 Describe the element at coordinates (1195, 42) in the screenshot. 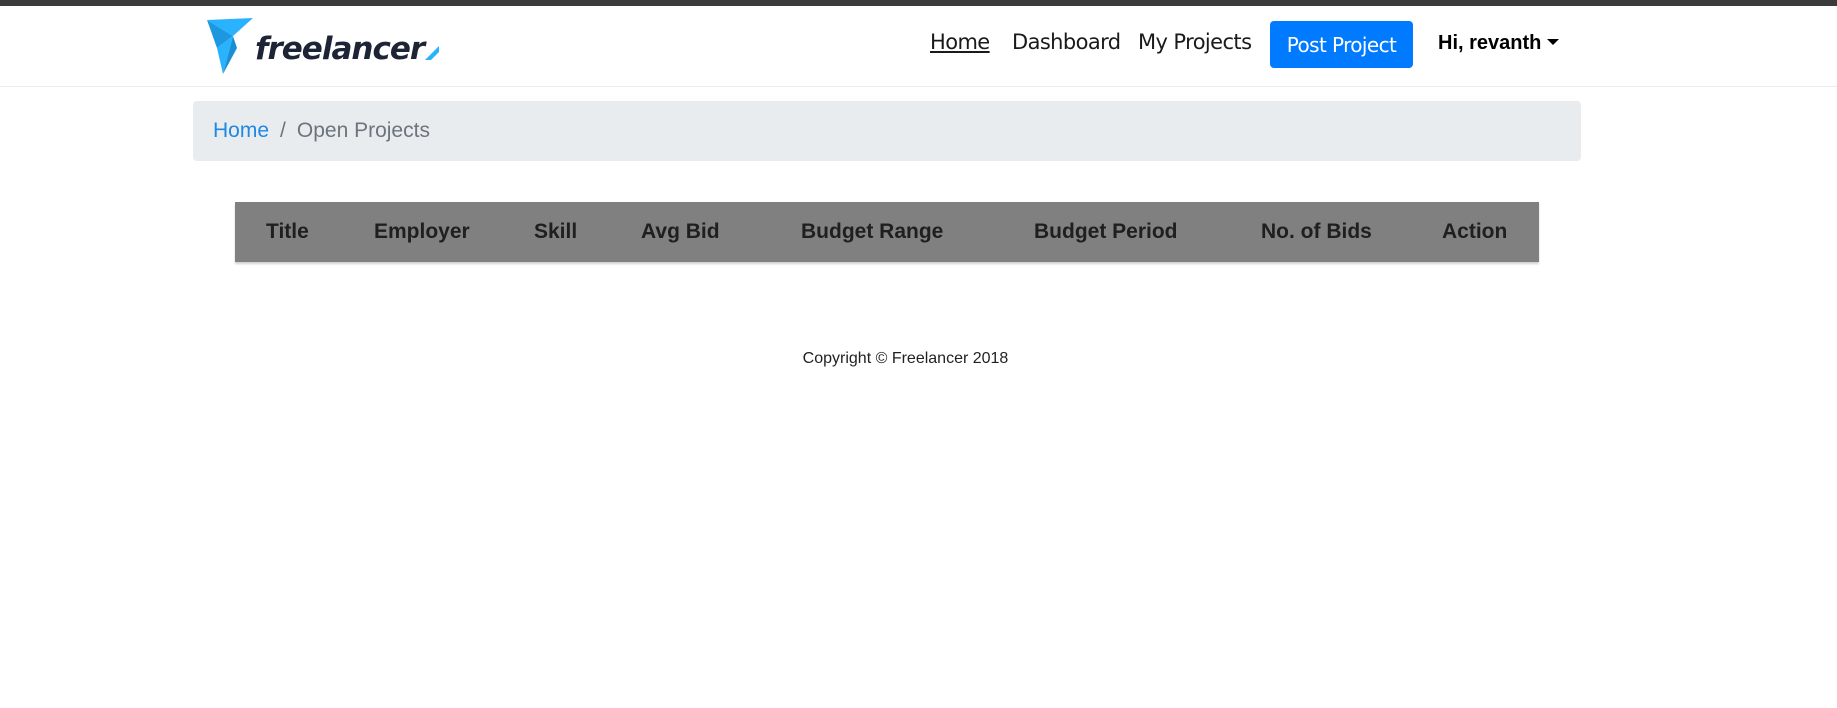

I see `nav-my-projects-link: My Projects` at that location.